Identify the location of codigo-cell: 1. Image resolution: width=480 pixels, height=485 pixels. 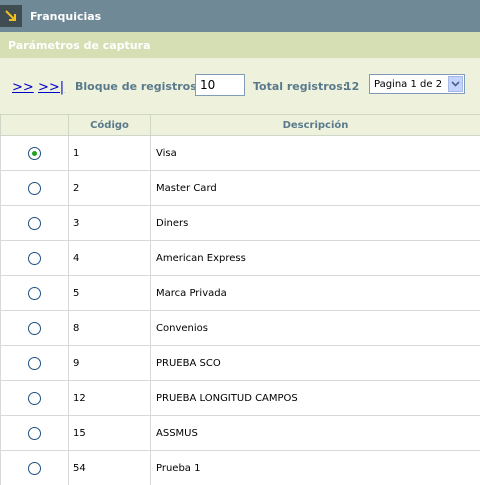
(109, 153).